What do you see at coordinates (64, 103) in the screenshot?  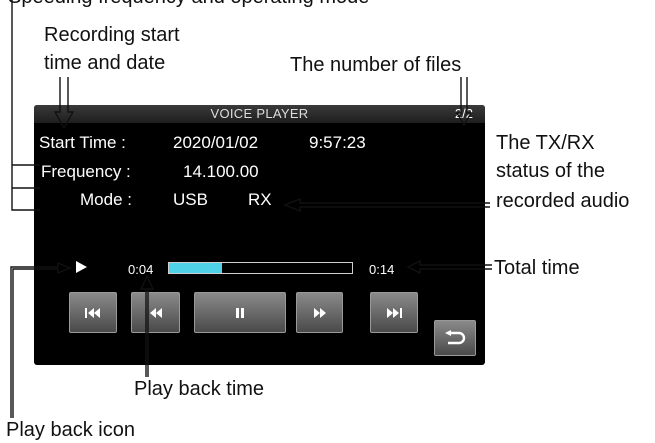 I see `arrow-recording-start` at bounding box center [64, 103].